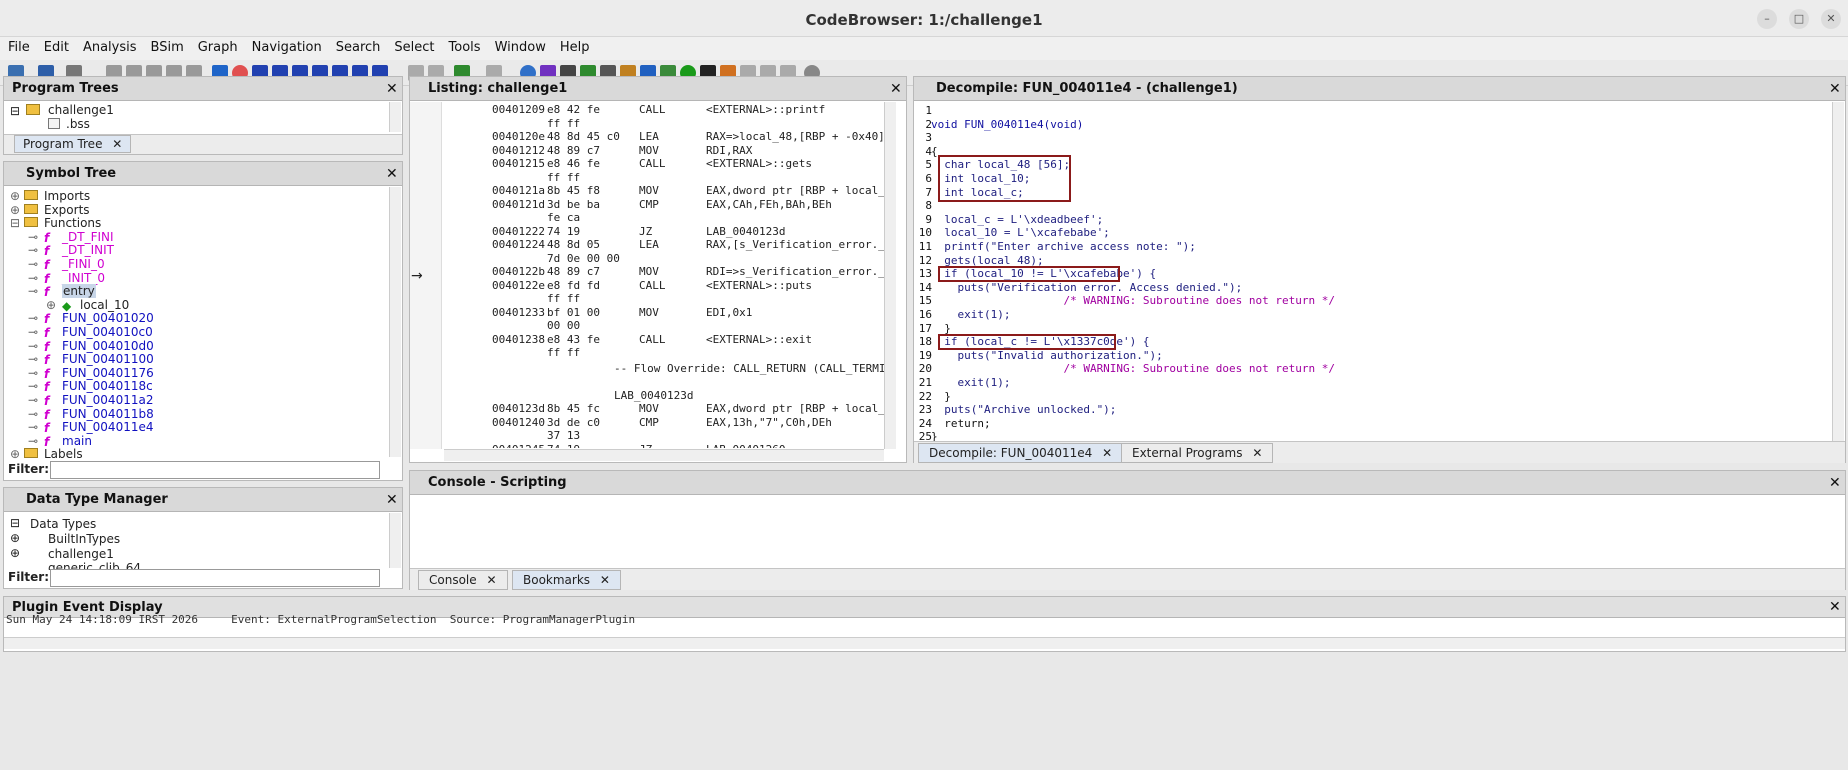  I want to click on symbol-tree-item: FUN_00401100, so click(108, 359).